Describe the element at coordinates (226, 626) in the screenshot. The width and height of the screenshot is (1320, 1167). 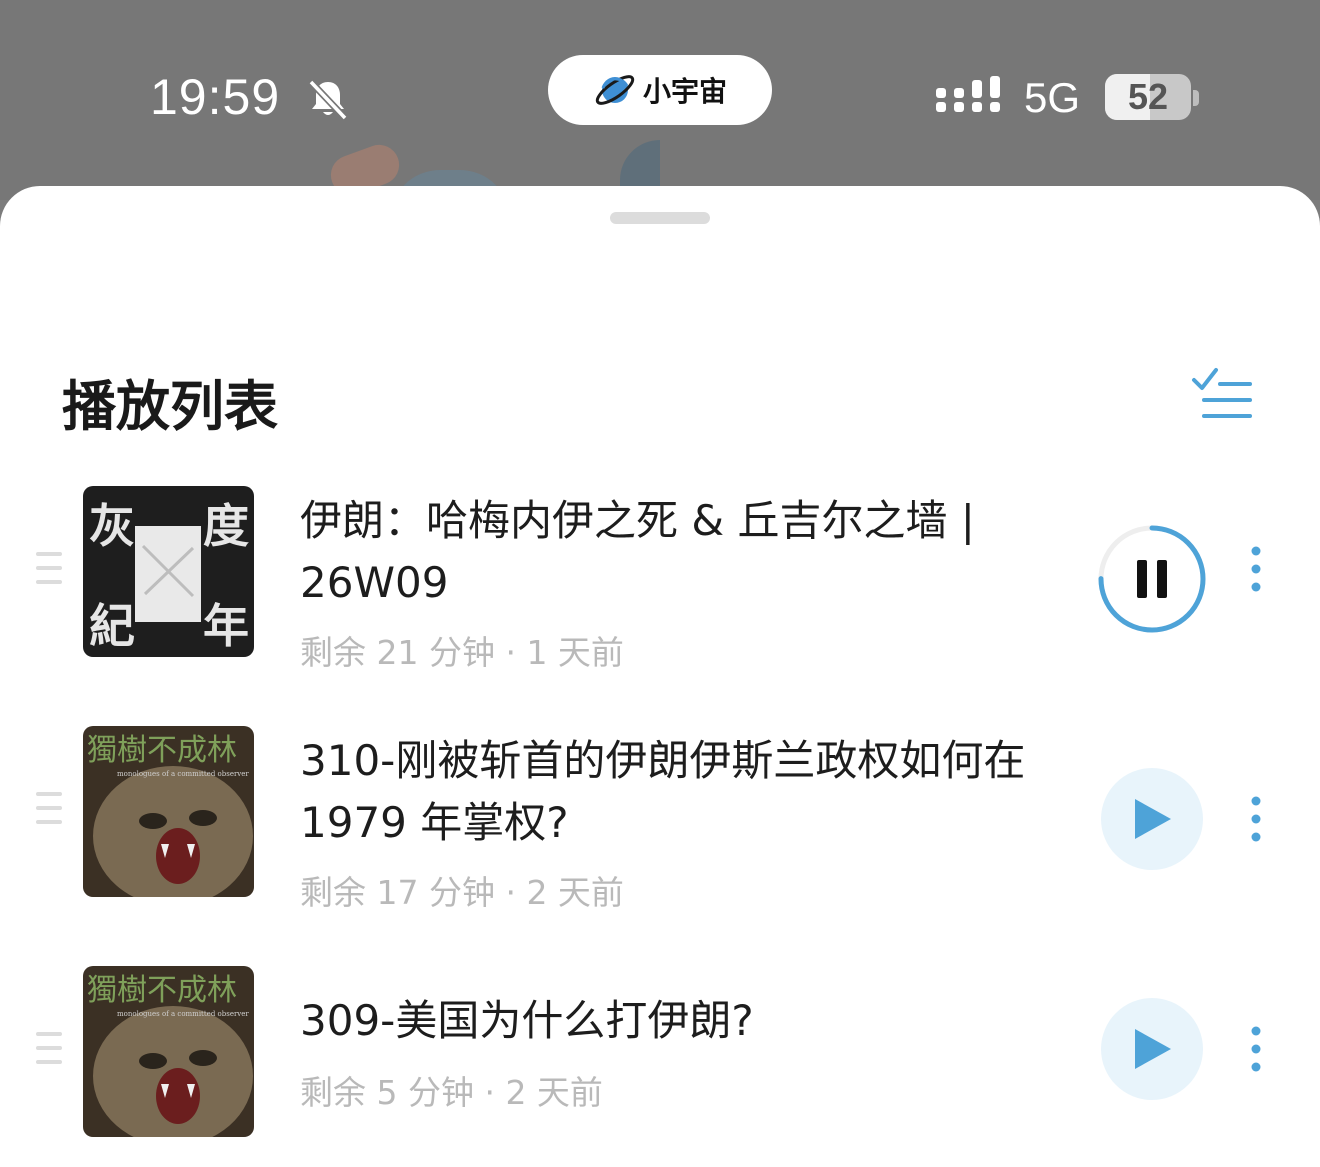
I see `cover-char: 年` at that location.